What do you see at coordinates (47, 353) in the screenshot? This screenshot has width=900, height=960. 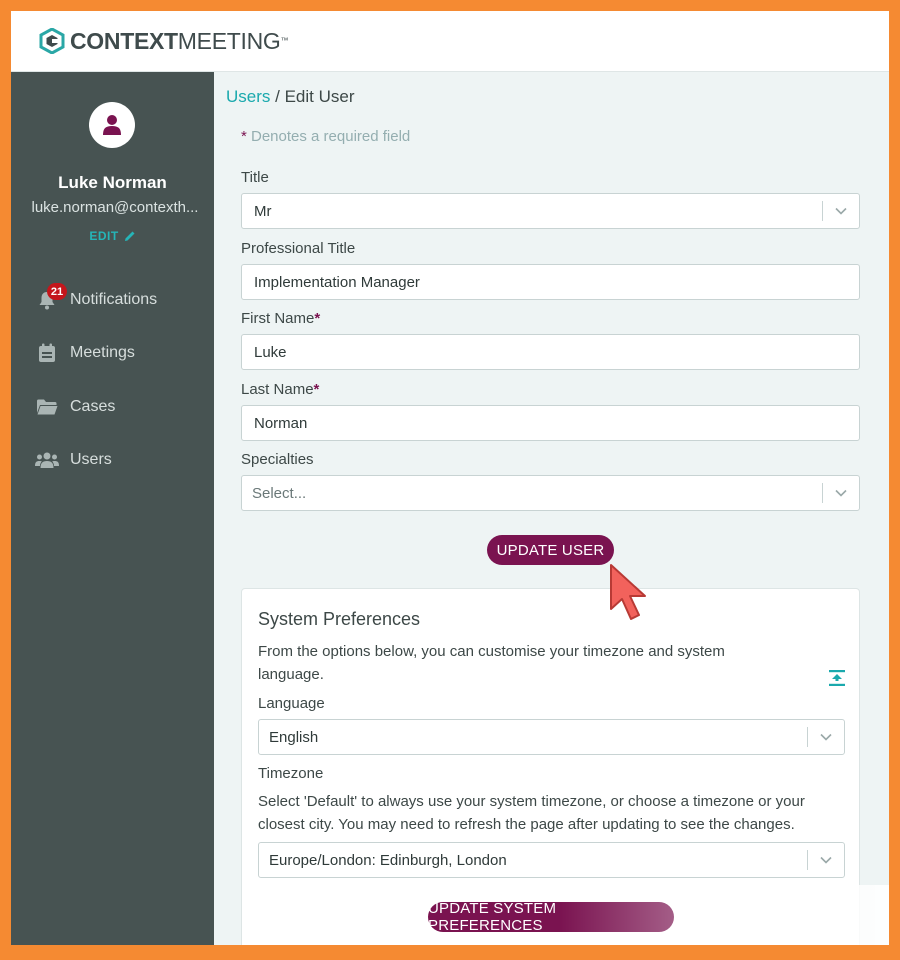 I see `calendar-icon` at bounding box center [47, 353].